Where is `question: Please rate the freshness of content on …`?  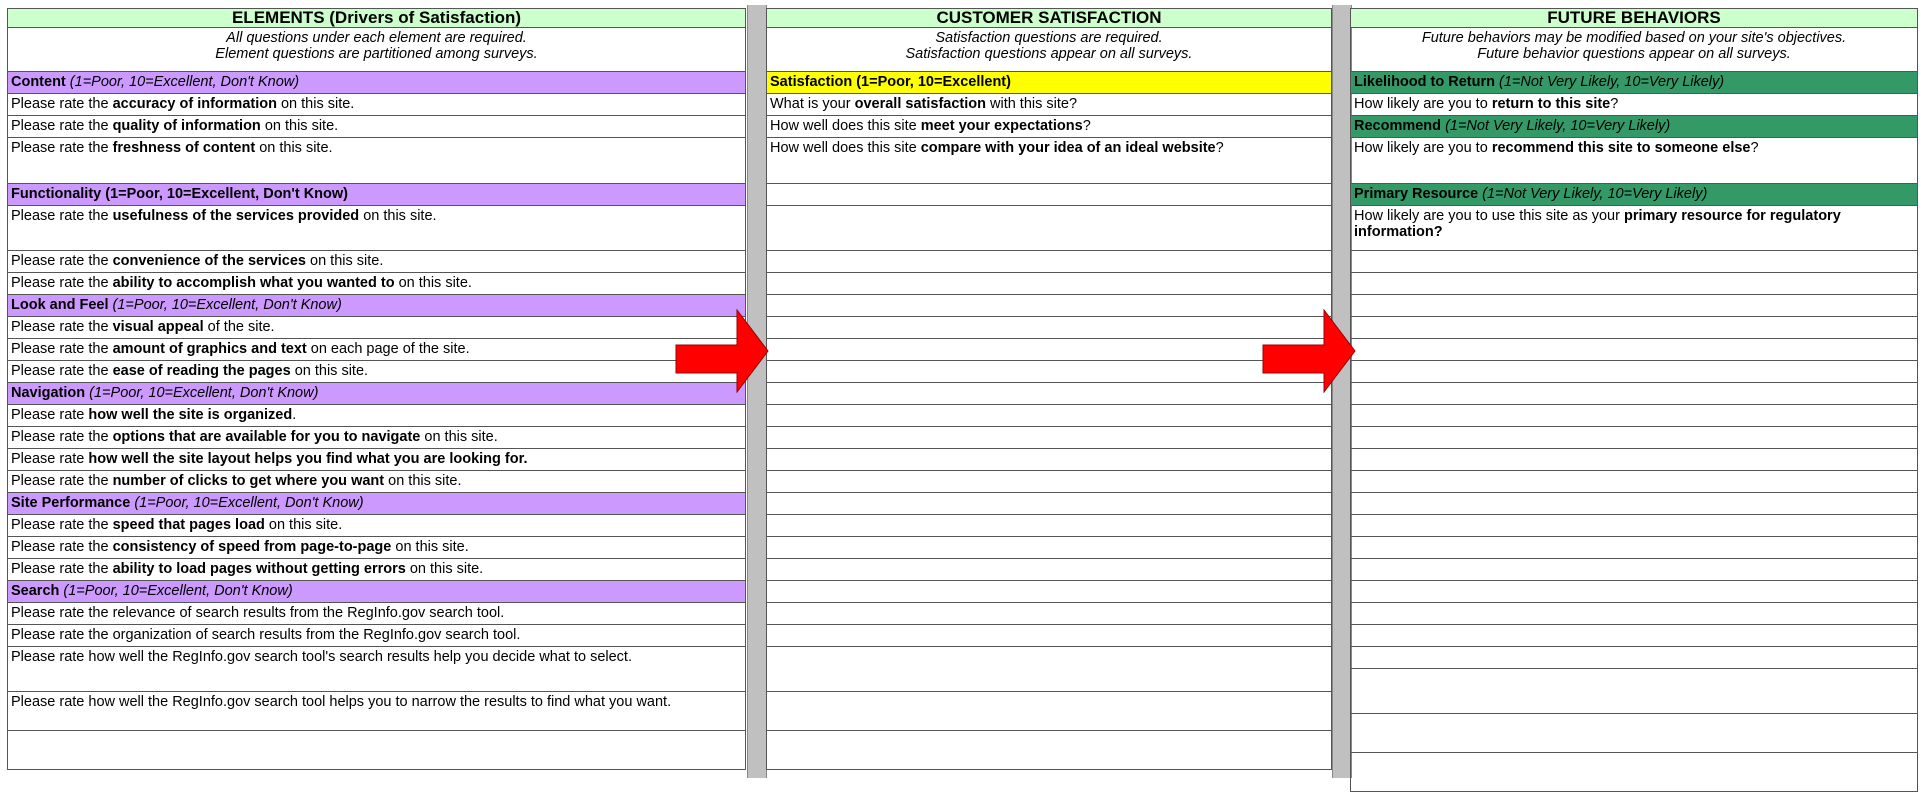
question: Please rate the freshness of content on … is located at coordinates (376, 160).